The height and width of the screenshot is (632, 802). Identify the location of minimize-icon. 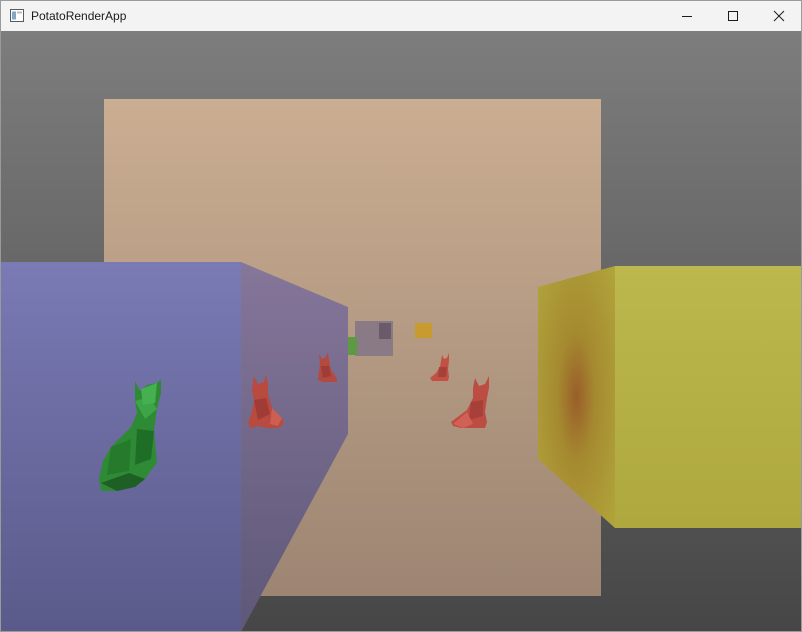
(687, 16).